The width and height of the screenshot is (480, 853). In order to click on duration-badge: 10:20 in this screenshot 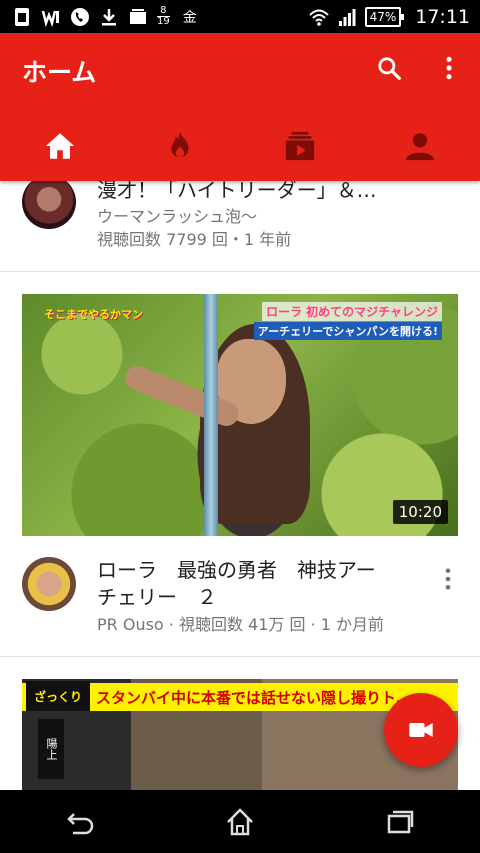, I will do `click(420, 512)`.